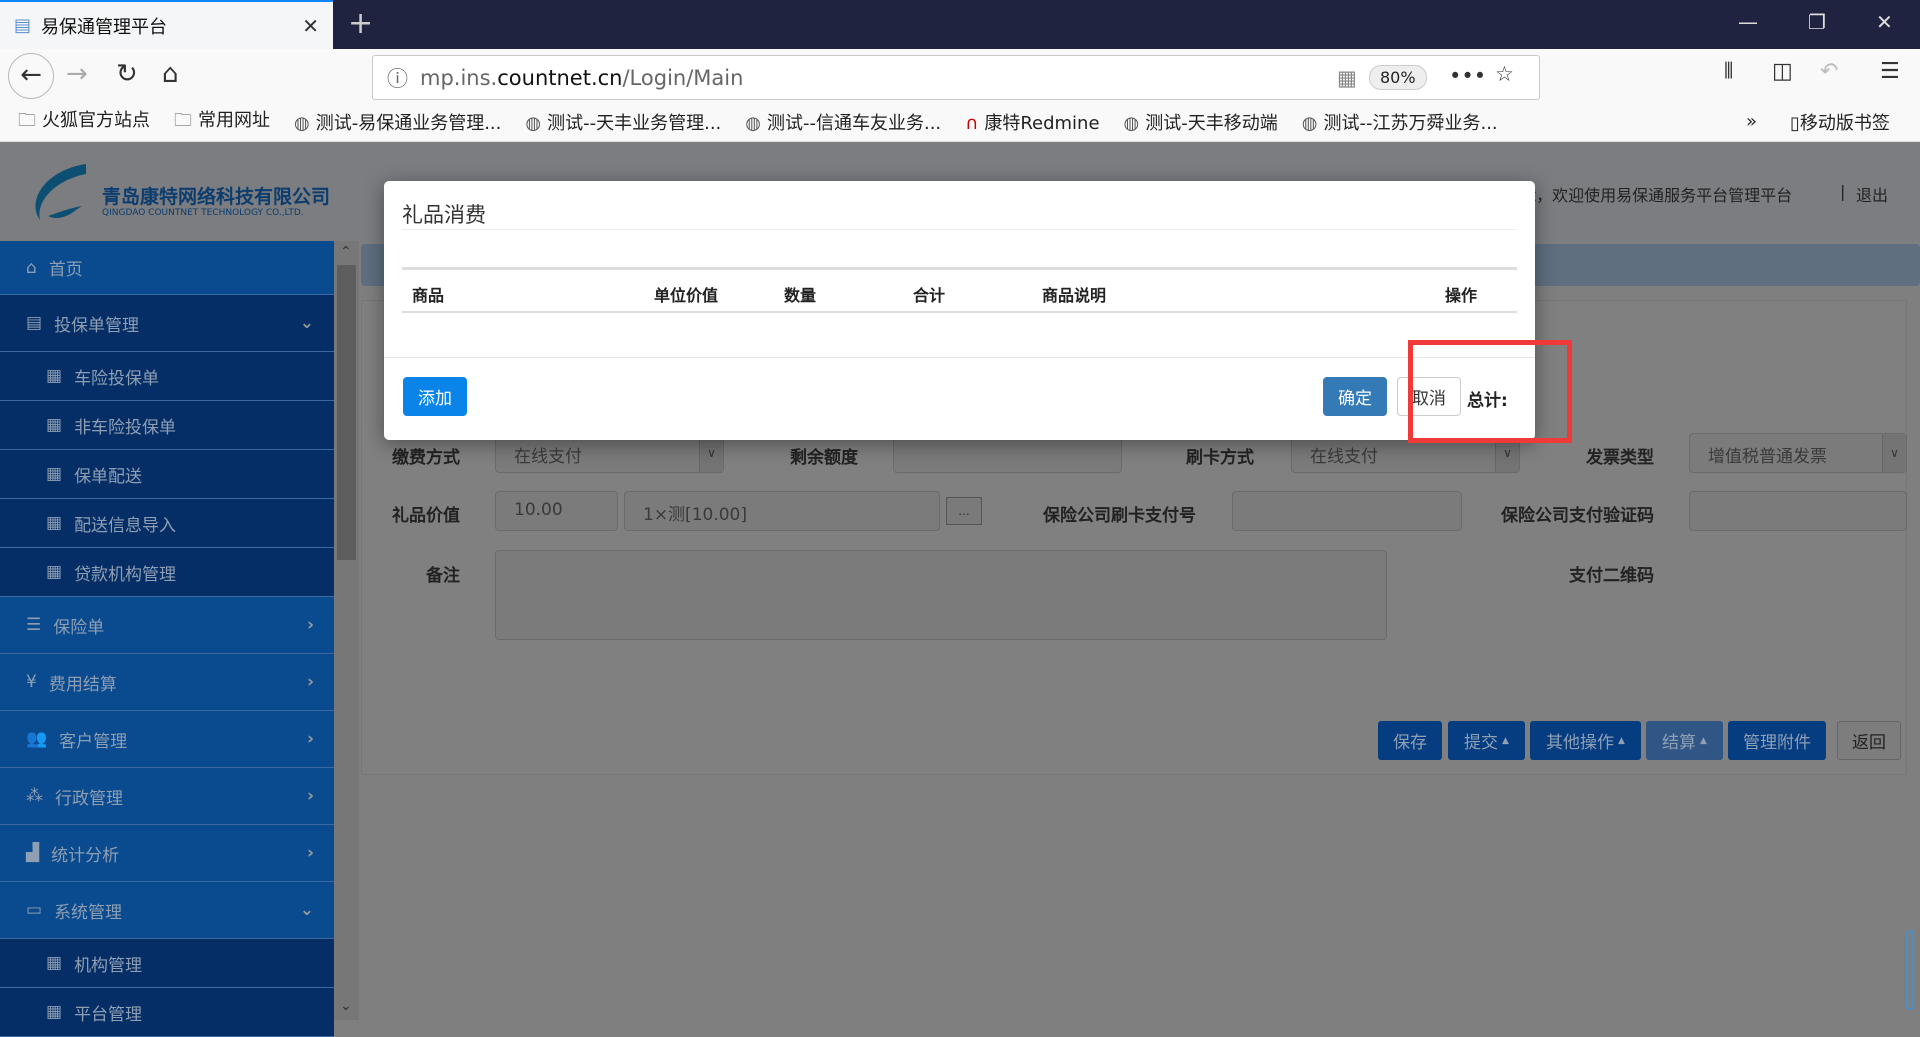  What do you see at coordinates (79, 627) in the screenshot?
I see `sidebar-label: 保险单` at bounding box center [79, 627].